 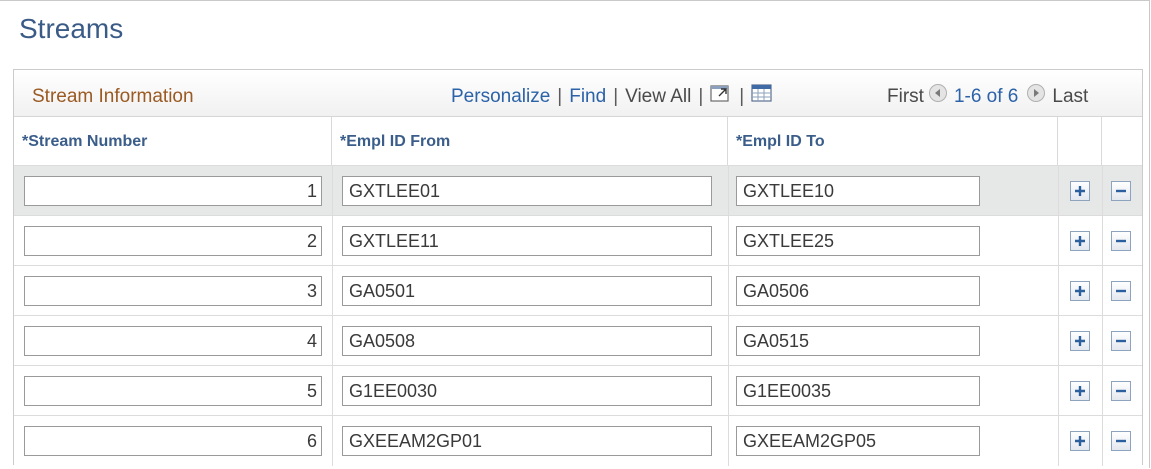 I want to click on stream-number-field: 3, so click(x=173, y=291).